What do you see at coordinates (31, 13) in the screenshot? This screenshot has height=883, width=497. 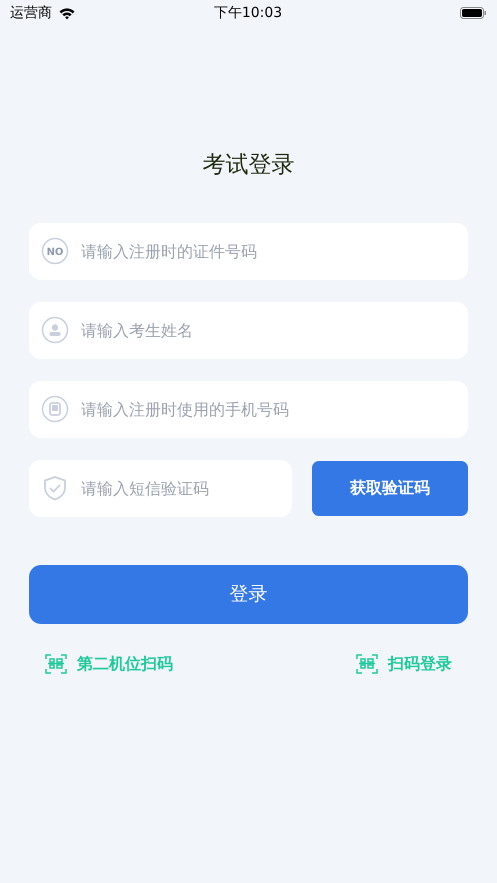 I see `carrier-label: 运营商` at bounding box center [31, 13].